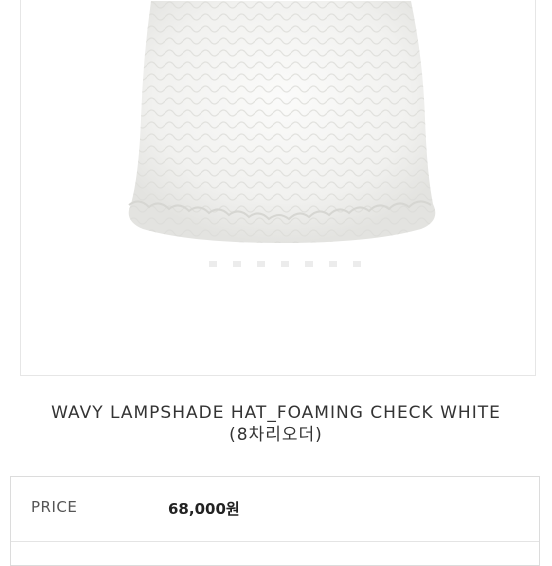 The width and height of the screenshot is (552, 566). Describe the element at coordinates (276, 413) in the screenshot. I see `product-title-line1: WAVY LAMPSHADE HAT_FOAMING CHECK WHITE` at that location.